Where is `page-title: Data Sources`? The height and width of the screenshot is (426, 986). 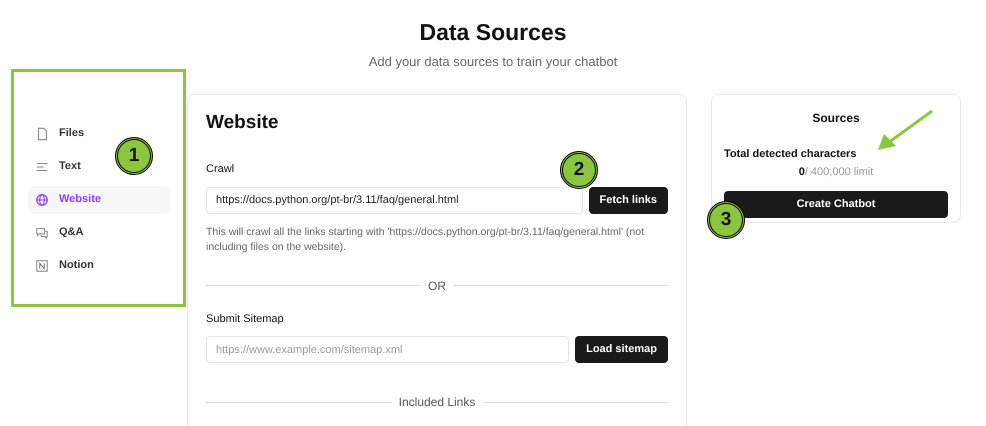 page-title: Data Sources is located at coordinates (492, 32).